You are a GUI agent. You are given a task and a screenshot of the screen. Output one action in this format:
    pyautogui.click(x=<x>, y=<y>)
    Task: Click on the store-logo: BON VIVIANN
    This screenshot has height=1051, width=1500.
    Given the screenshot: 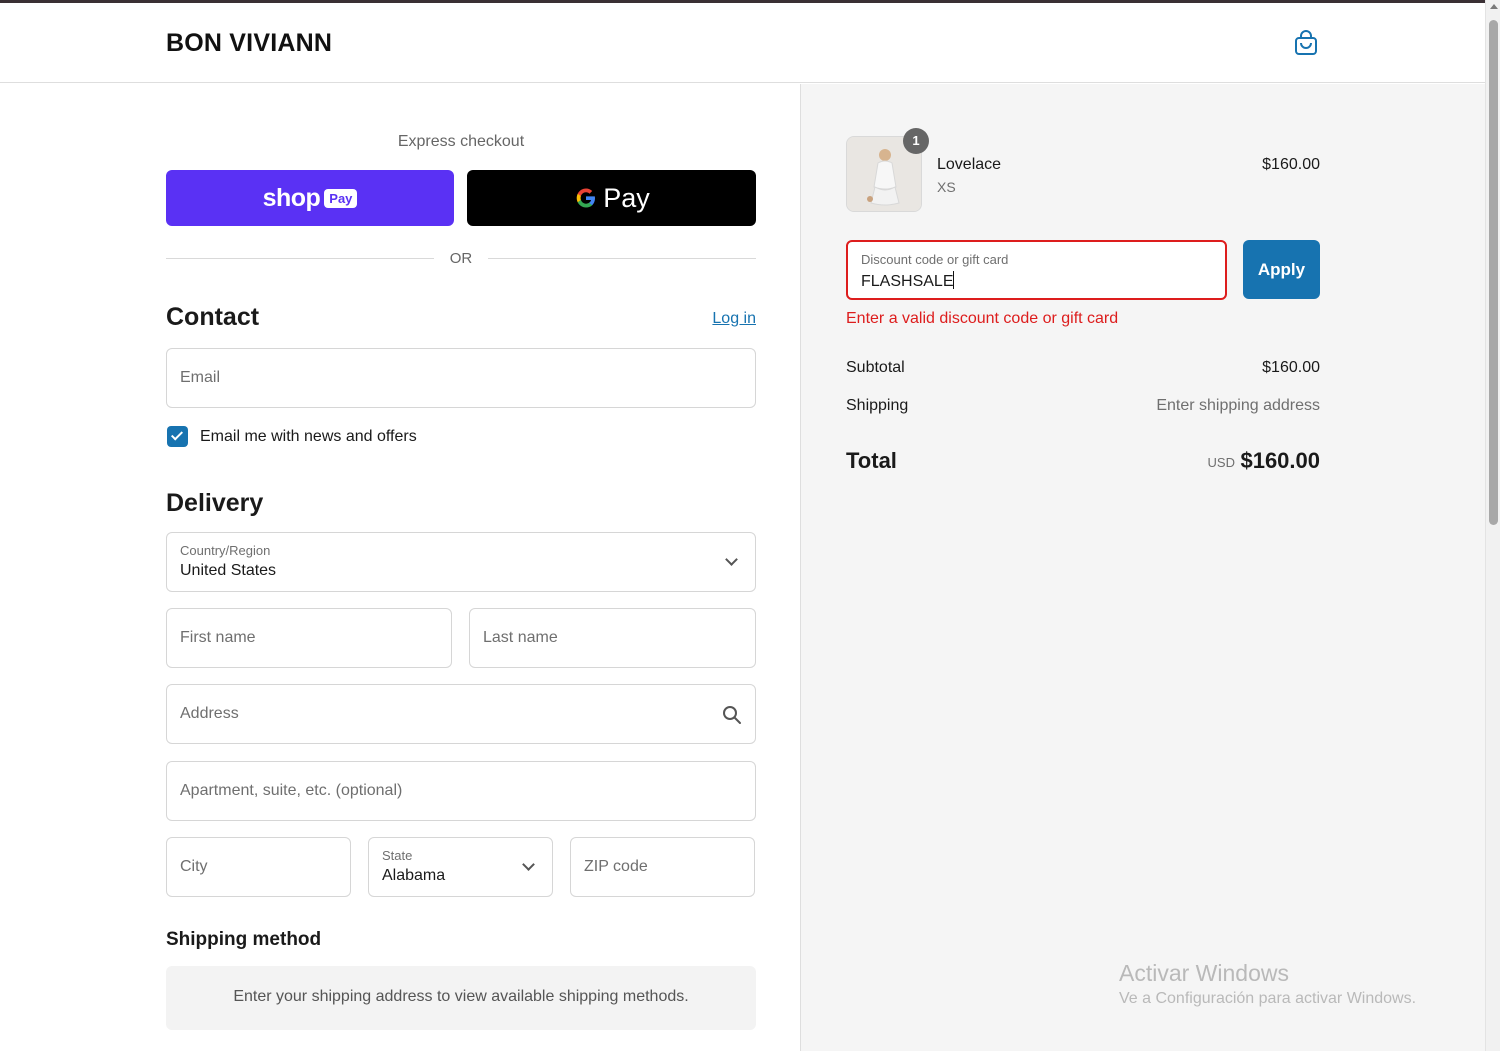 What is the action you would take?
    pyautogui.click(x=249, y=43)
    